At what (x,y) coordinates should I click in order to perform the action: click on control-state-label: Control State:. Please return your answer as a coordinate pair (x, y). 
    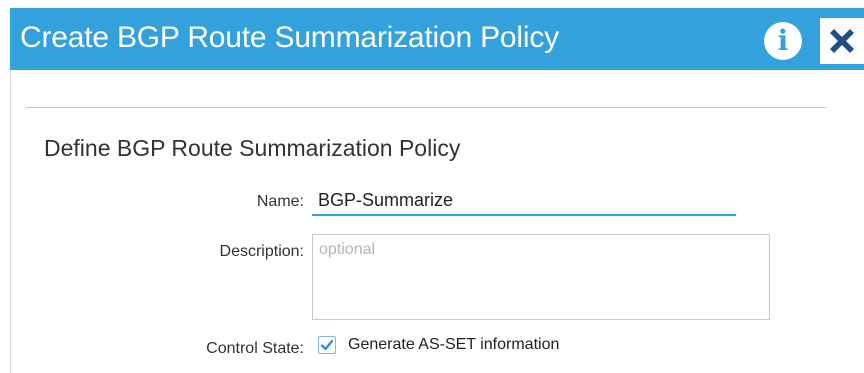
    Looking at the image, I should click on (255, 348).